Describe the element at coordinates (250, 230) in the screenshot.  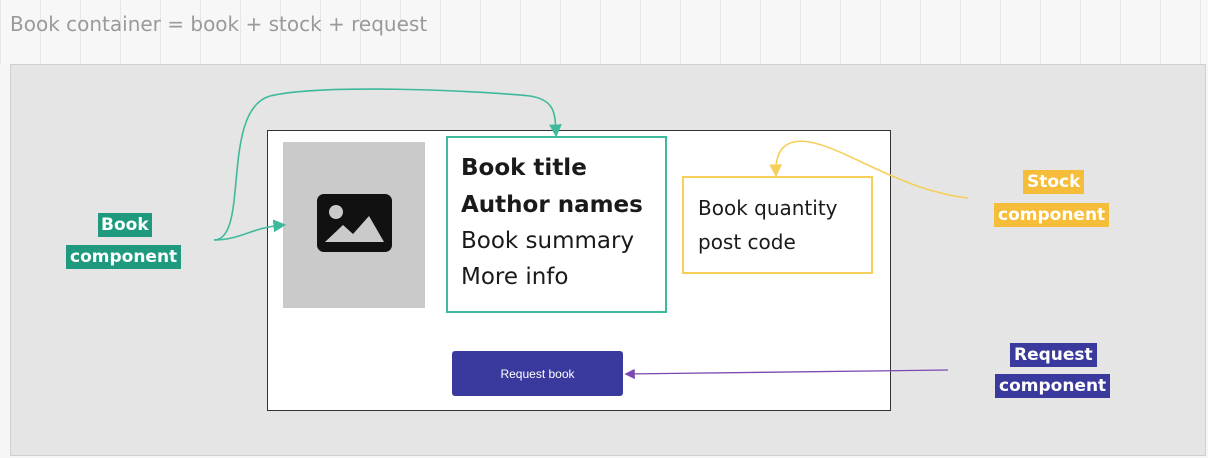
I see `book-to-image-arrow` at that location.